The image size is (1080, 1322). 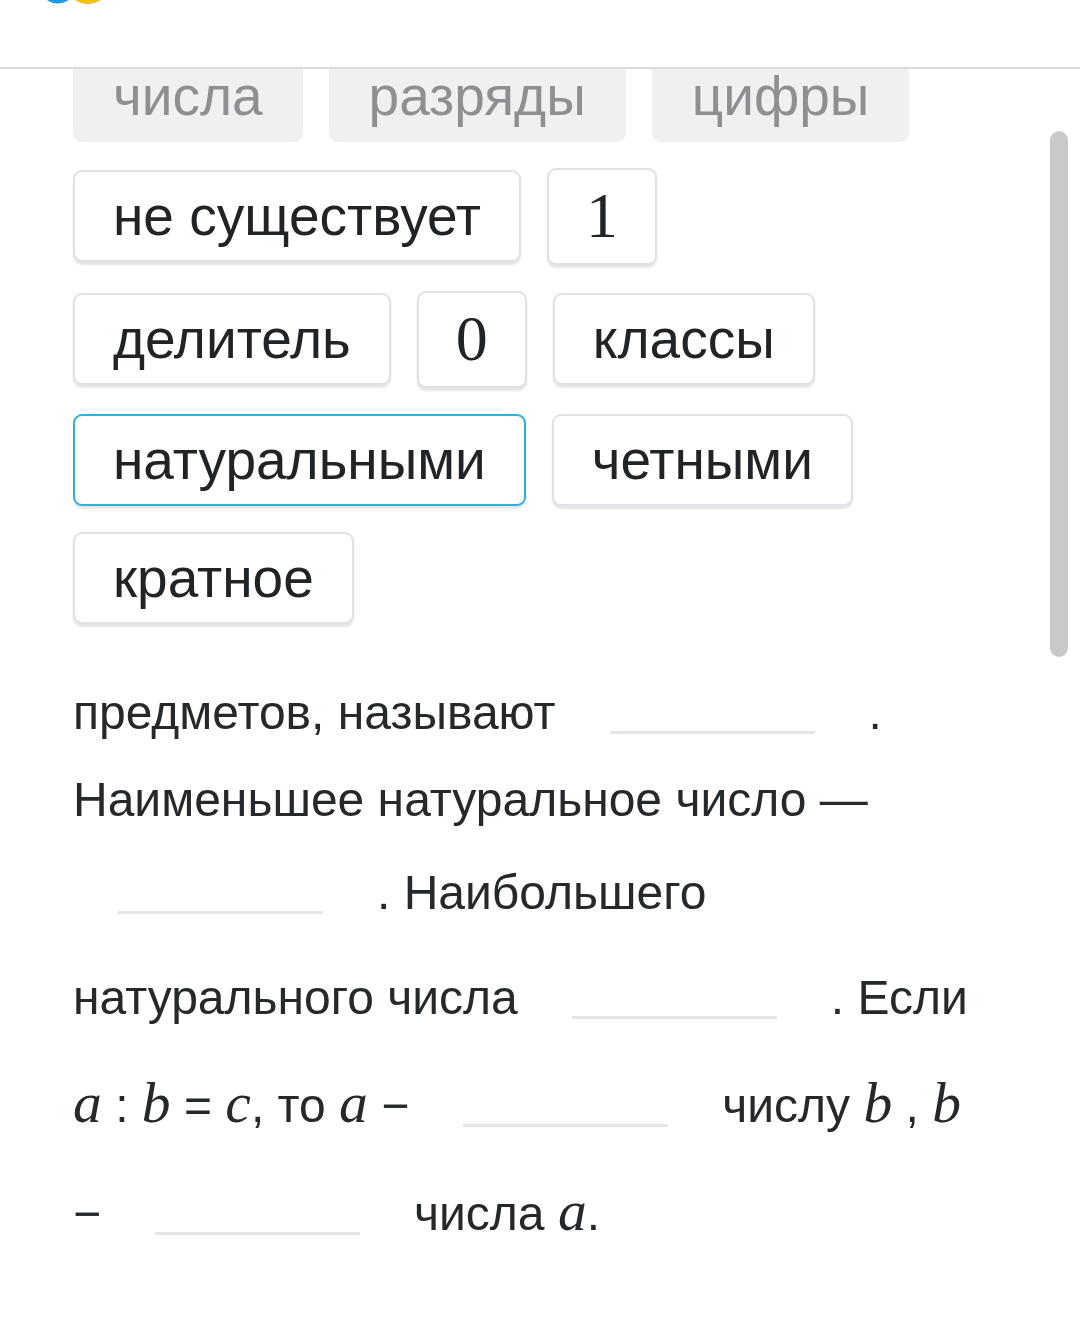 I want to click on answer-chip: делитель, so click(x=232, y=339).